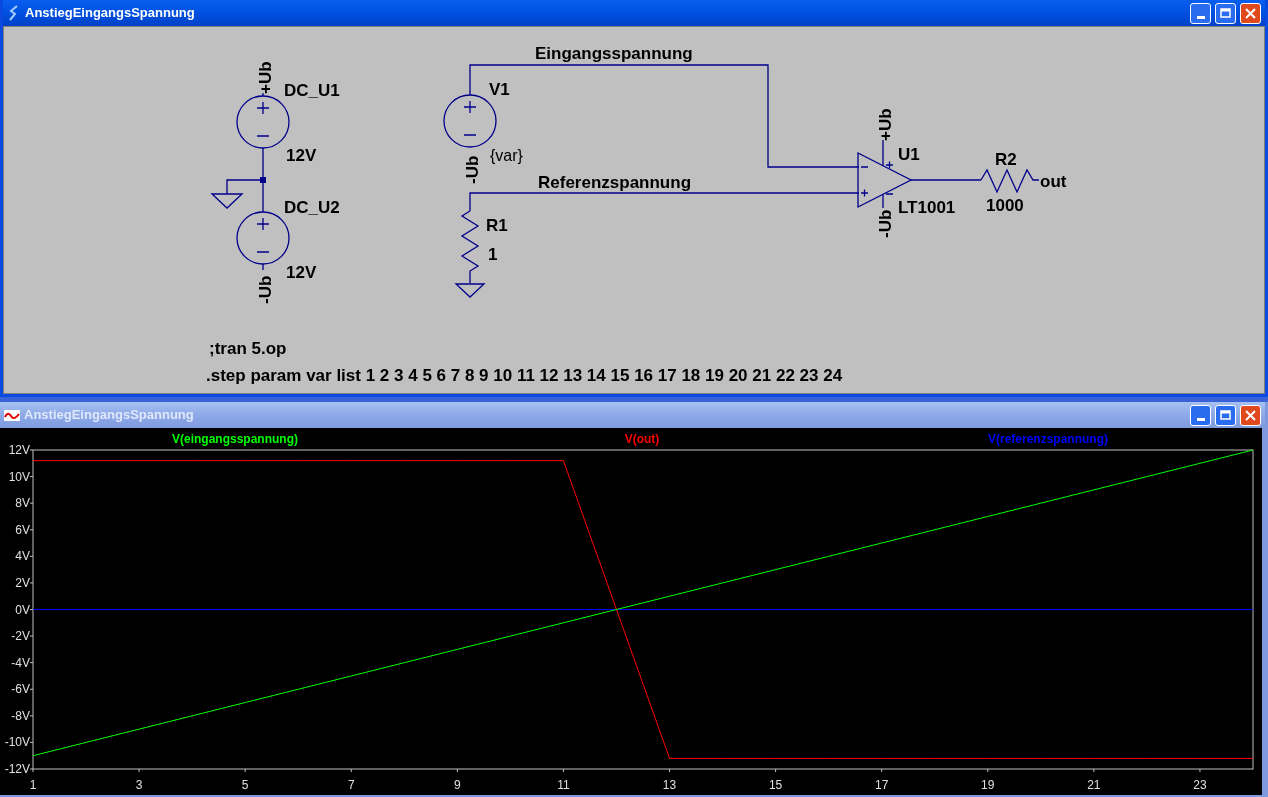 This screenshot has height=797, width=1268. What do you see at coordinates (506, 155) in the screenshot?
I see `component-value: {var}` at bounding box center [506, 155].